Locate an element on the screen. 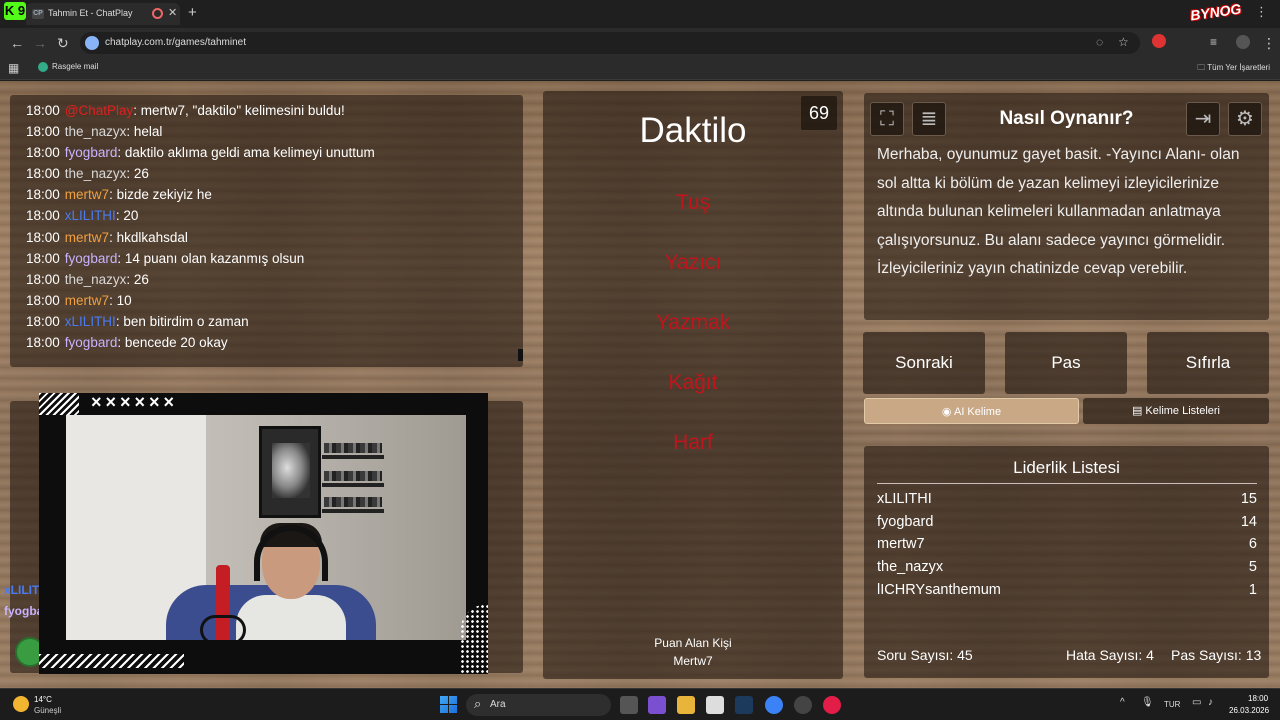  weather-temp: 14°C is located at coordinates (43, 699).